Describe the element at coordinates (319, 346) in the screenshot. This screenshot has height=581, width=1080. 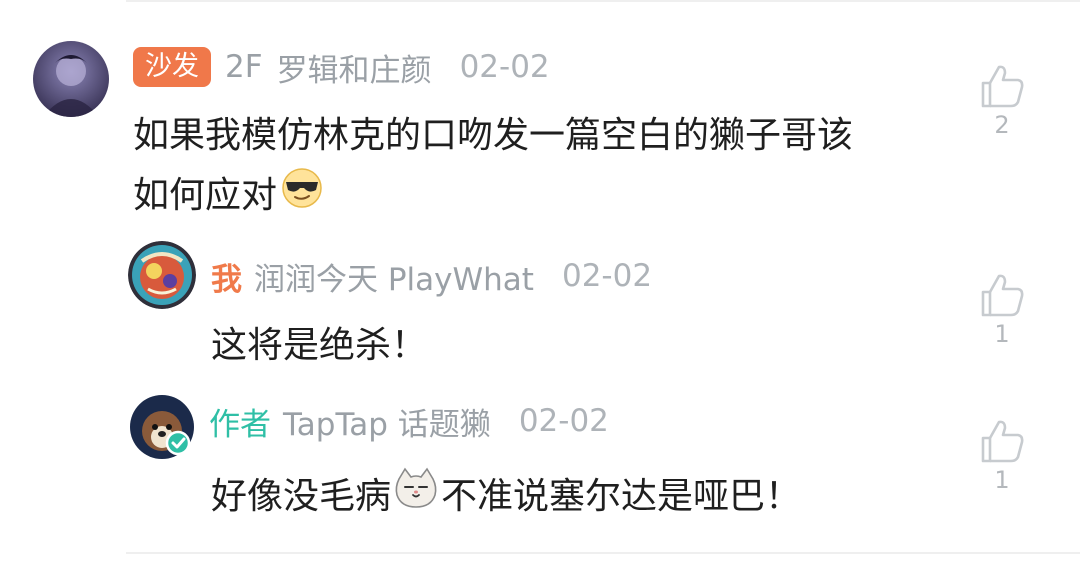
I see `reply-content: 这将是绝杀！` at that location.